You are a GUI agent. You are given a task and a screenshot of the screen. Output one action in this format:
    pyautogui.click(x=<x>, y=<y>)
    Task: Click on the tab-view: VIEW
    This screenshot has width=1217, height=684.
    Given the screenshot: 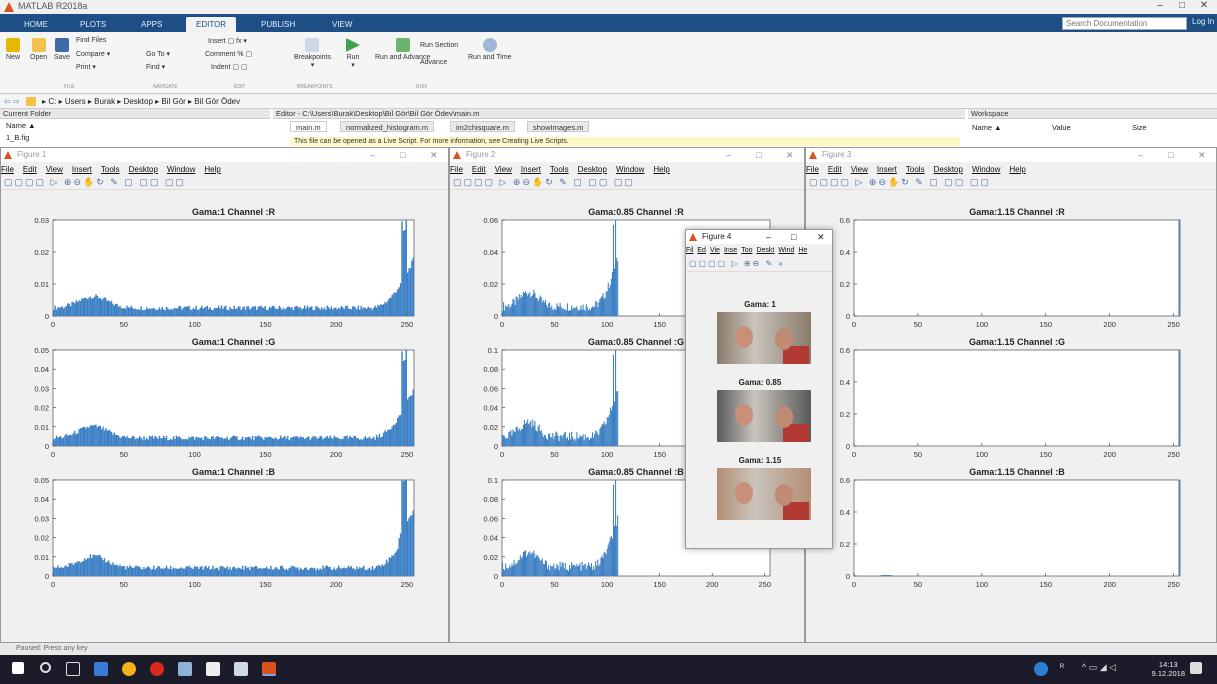 What is the action you would take?
    pyautogui.click(x=342, y=24)
    